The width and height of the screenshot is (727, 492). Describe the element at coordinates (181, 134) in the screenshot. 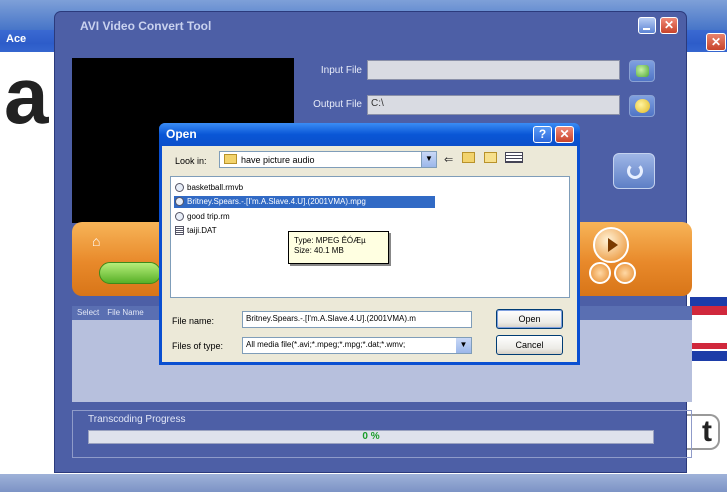

I see `dialog-title: Open` at that location.